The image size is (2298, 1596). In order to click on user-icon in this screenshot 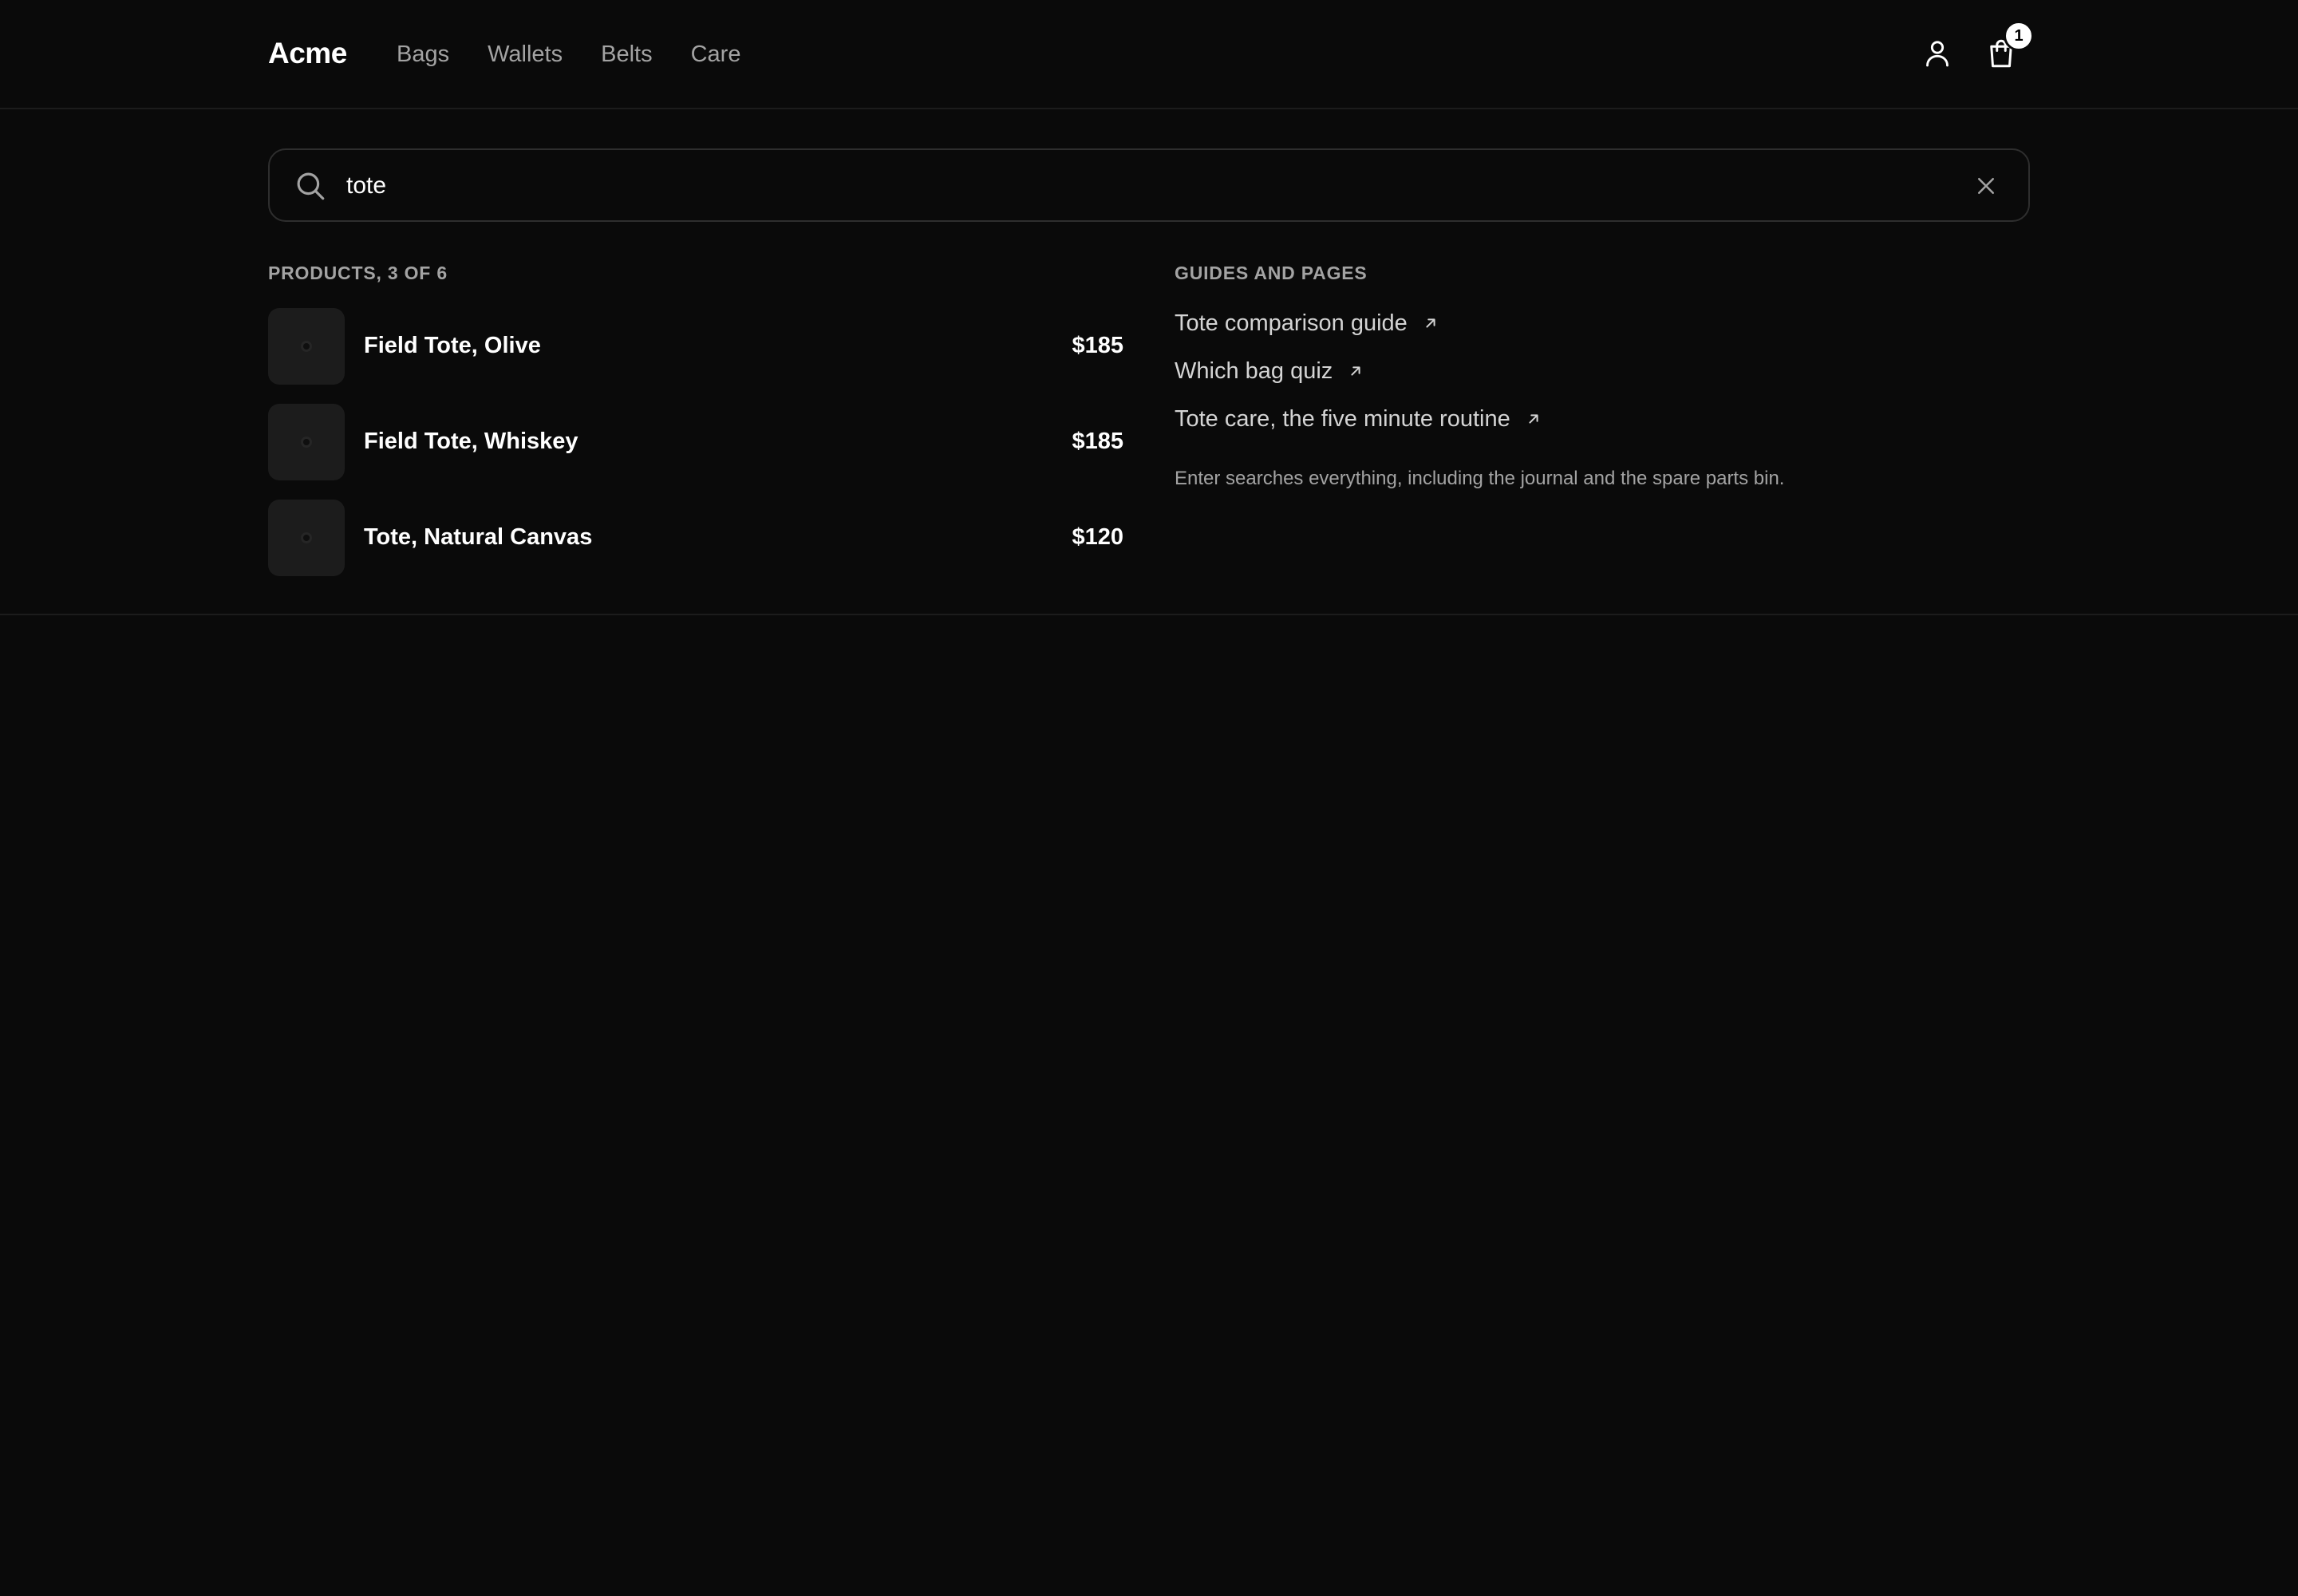, I will do `click(1938, 54)`.